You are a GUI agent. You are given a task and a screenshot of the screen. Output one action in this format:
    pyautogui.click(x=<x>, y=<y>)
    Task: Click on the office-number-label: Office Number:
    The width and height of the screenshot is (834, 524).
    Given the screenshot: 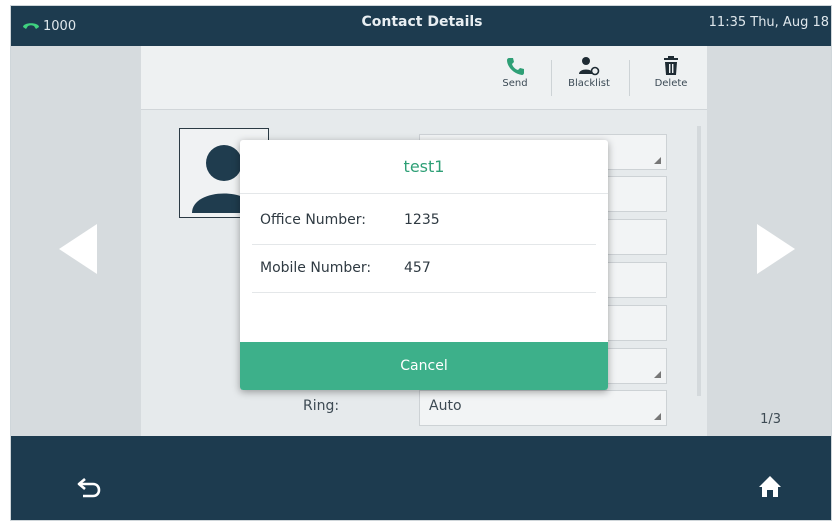 What is the action you would take?
    pyautogui.click(x=313, y=220)
    